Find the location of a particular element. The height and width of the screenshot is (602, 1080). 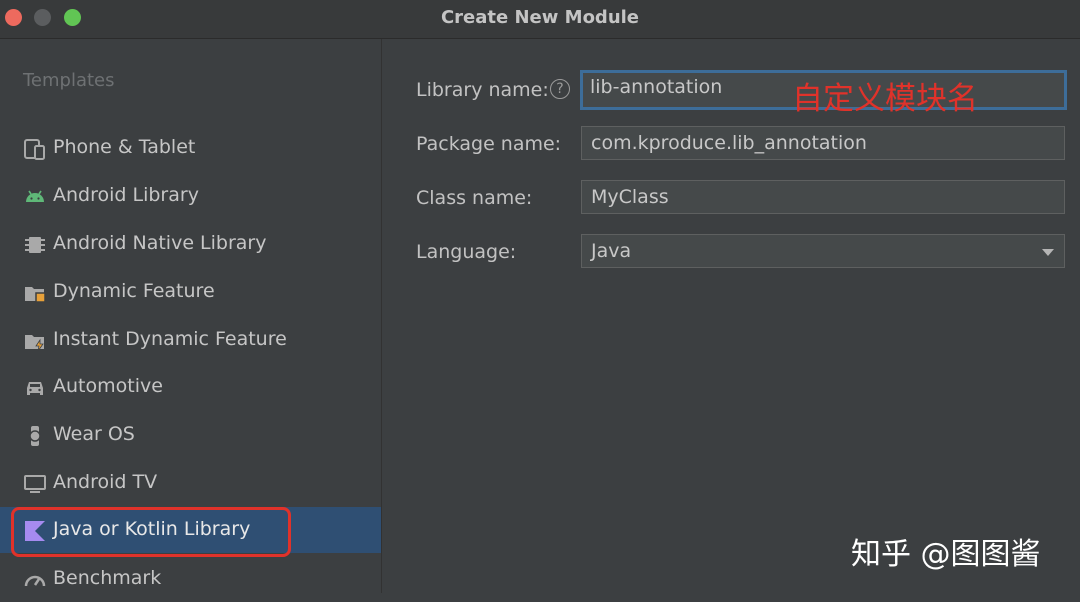

sidebar-item-label: Automotive is located at coordinates (108, 386).